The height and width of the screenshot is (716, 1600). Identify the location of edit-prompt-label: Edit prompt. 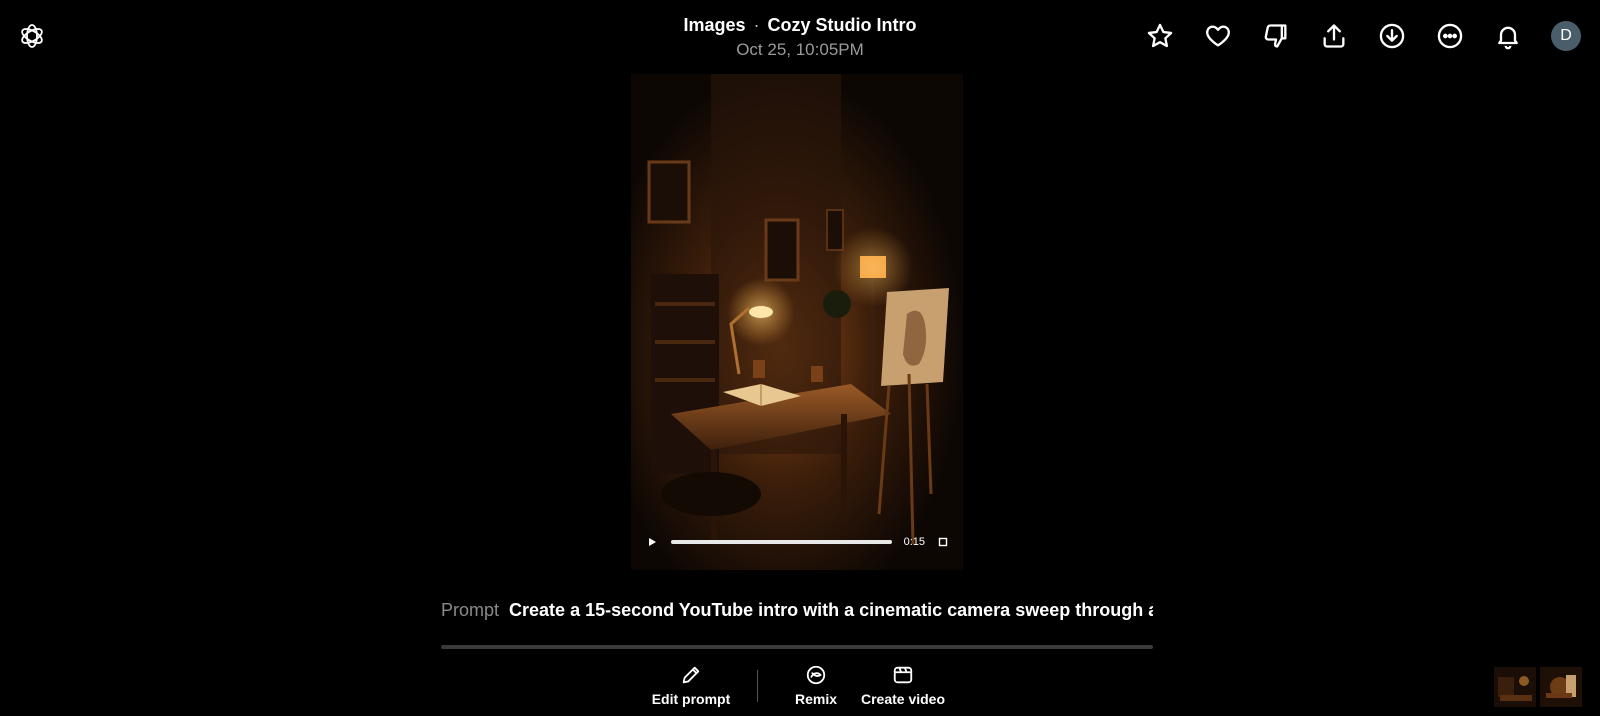
(691, 699).